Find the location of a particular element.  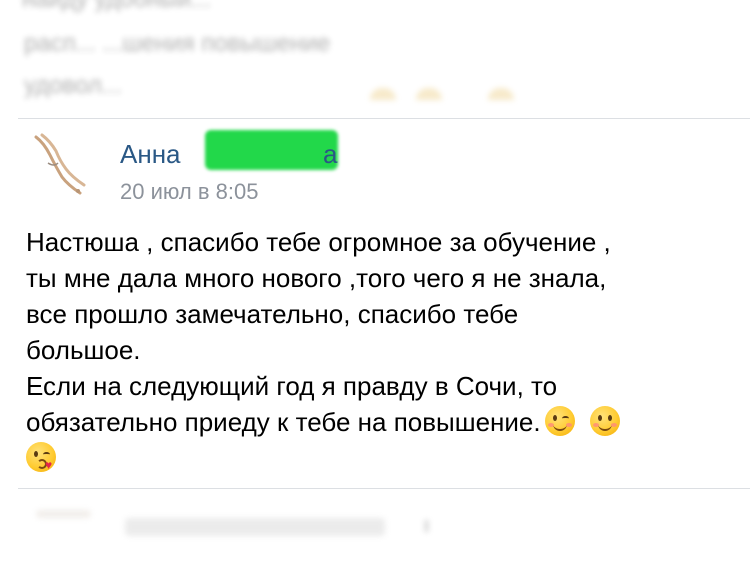

comment-text-line: все прошло замечательно, спасибо тебе is located at coordinates (272, 314).